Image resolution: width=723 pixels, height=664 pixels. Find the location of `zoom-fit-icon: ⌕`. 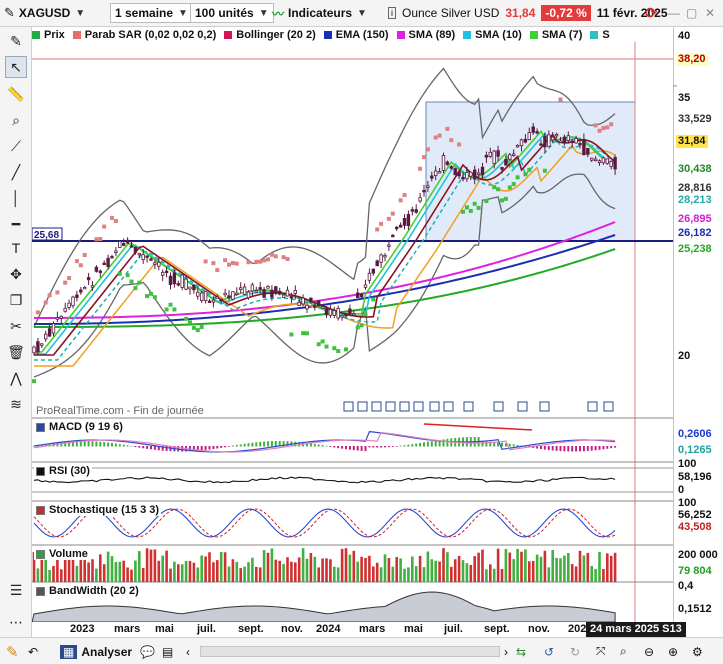

zoom-fit-icon: ⌕ is located at coordinates (623, 651).